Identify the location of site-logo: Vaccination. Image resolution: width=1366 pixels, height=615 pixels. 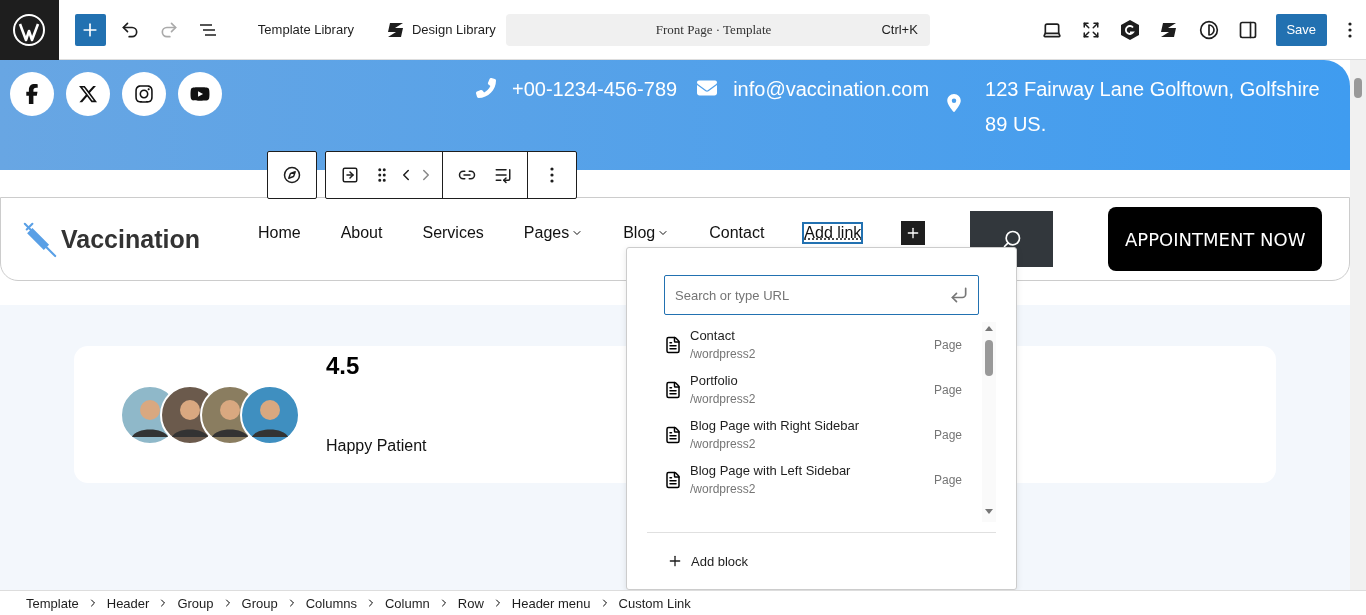
(130, 239).